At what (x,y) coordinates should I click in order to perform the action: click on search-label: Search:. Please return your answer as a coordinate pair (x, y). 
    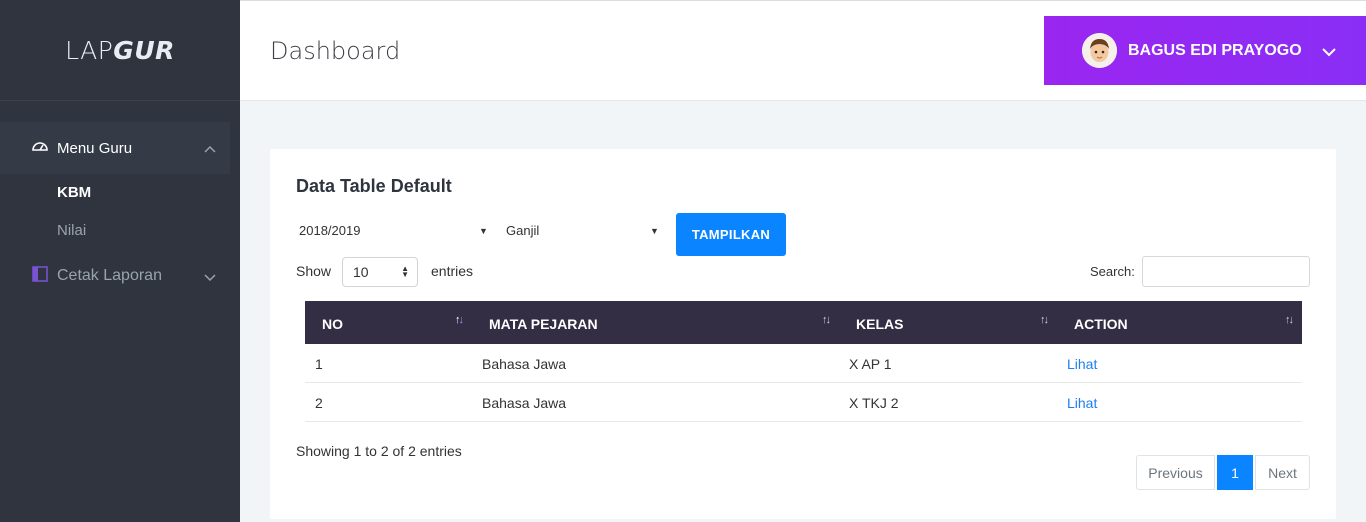
    Looking at the image, I should click on (1112, 271).